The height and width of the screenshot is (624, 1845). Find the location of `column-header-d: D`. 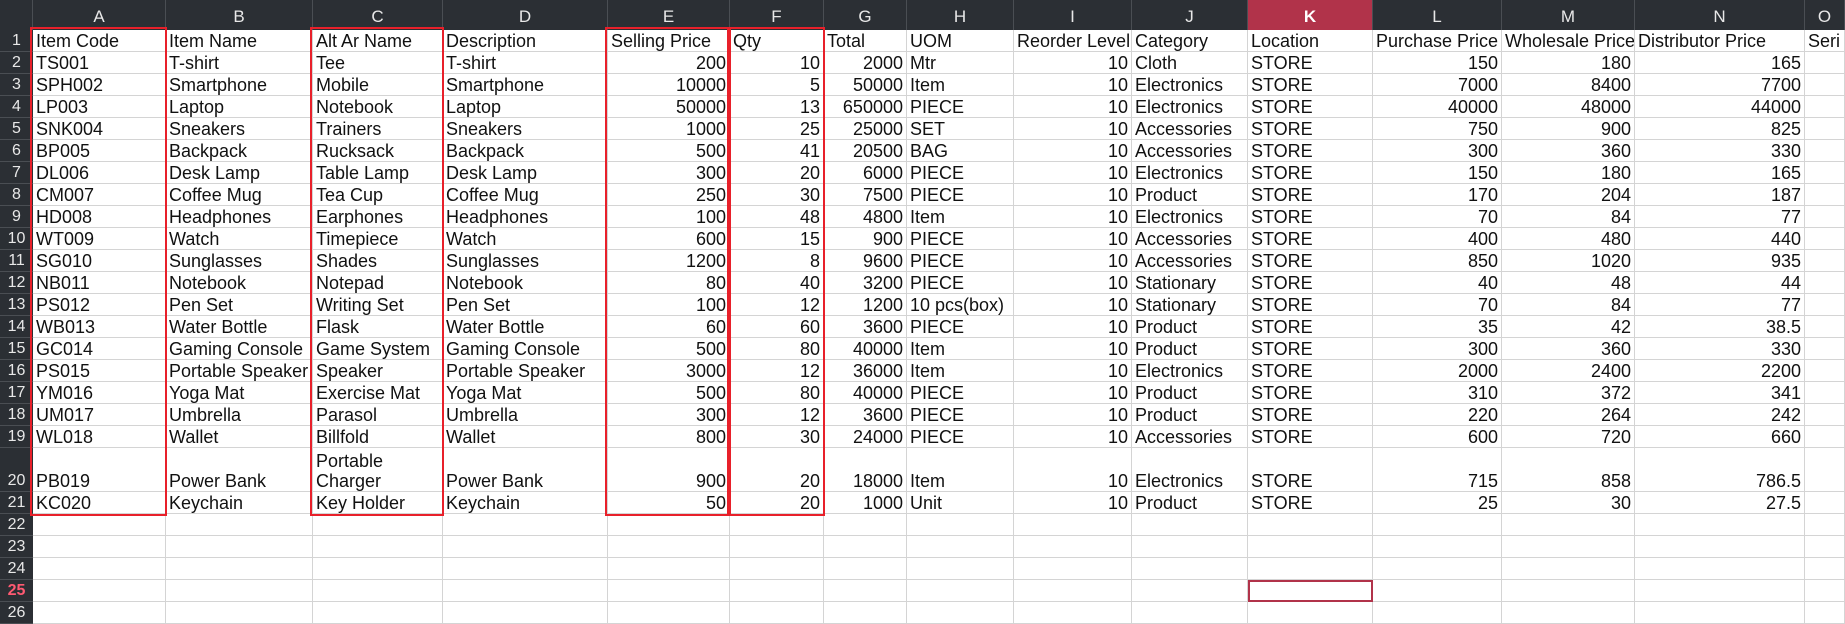

column-header-d: D is located at coordinates (525, 15).